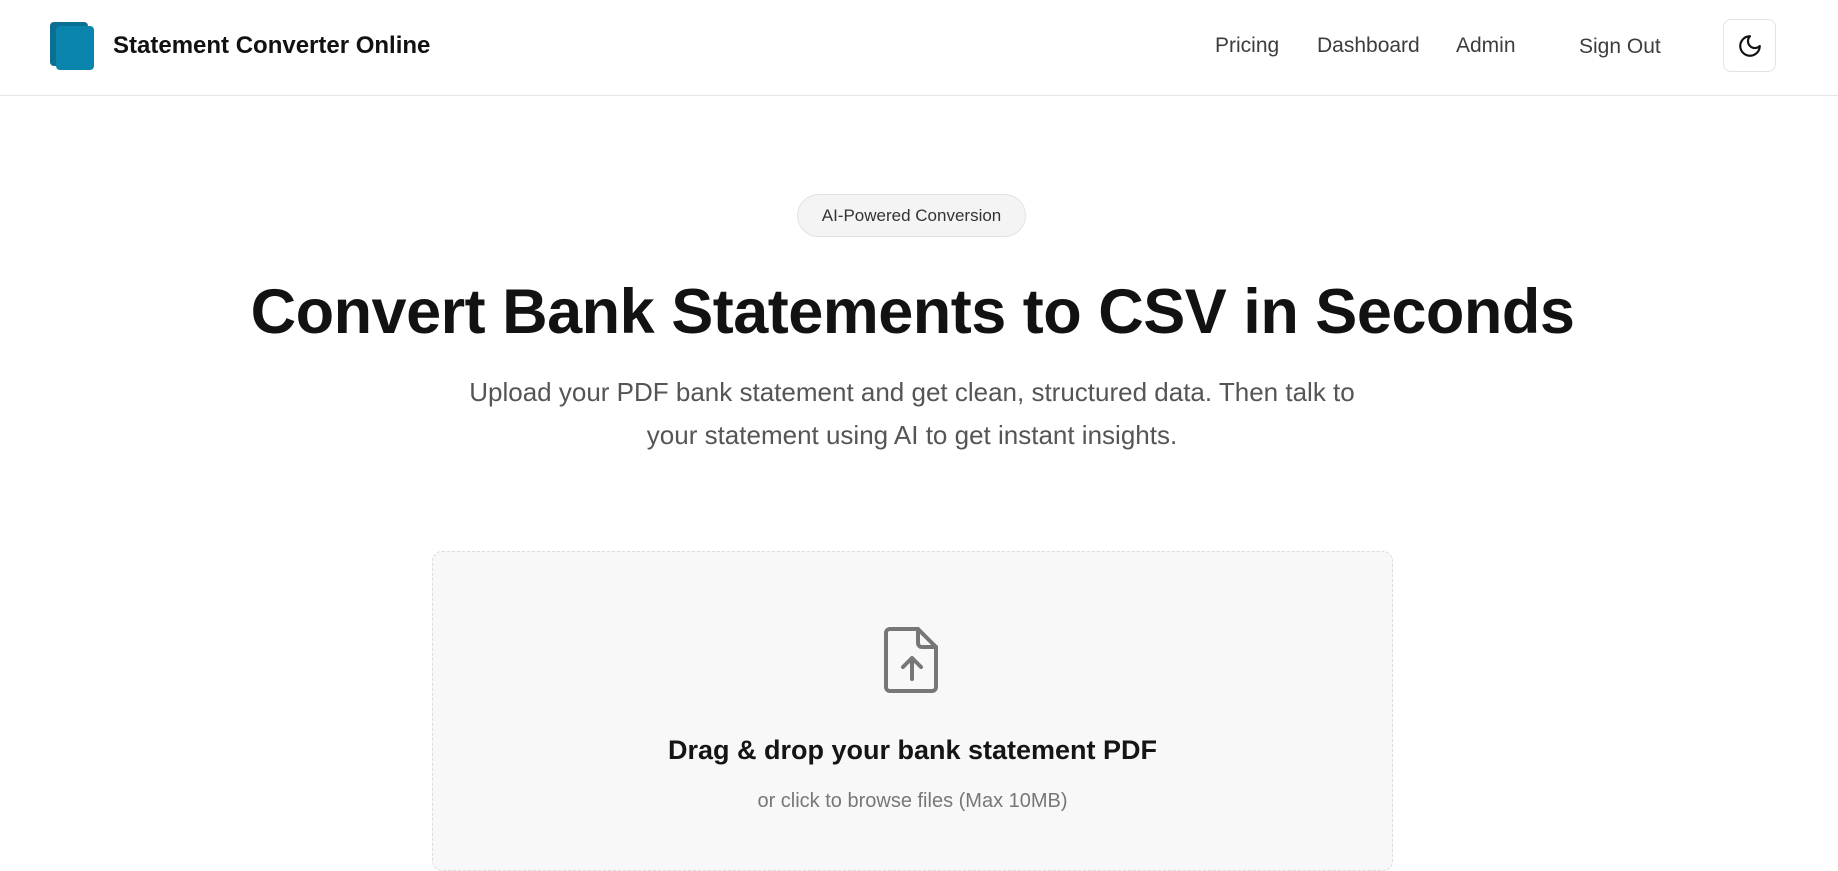 This screenshot has height=871, width=1838. Describe the element at coordinates (1620, 47) in the screenshot. I see `sign-out-button: Sign Out` at that location.